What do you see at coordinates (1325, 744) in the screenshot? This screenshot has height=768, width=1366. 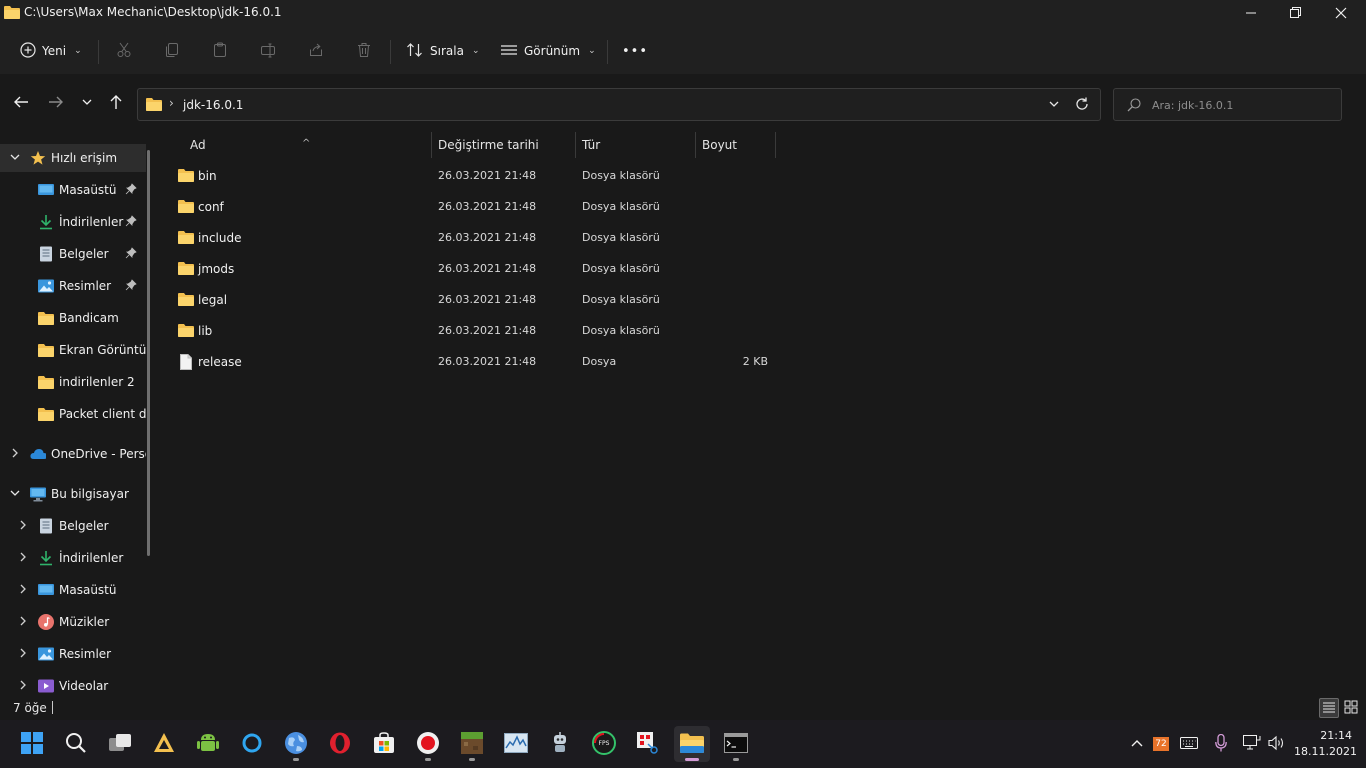 I see `clock: 21:14 18.11.2021` at bounding box center [1325, 744].